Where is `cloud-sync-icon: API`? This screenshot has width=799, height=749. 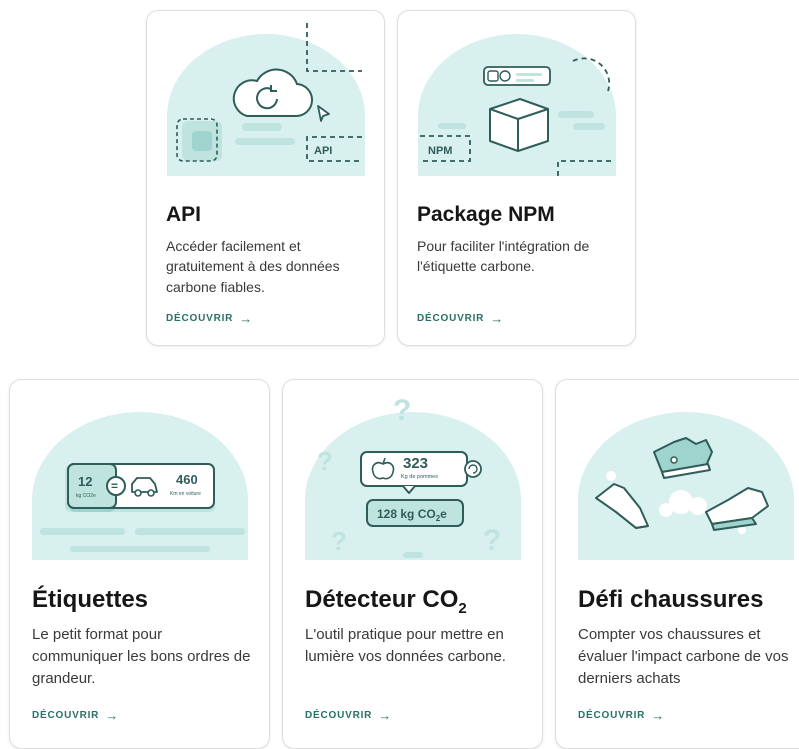 cloud-sync-icon: API is located at coordinates (266, 99).